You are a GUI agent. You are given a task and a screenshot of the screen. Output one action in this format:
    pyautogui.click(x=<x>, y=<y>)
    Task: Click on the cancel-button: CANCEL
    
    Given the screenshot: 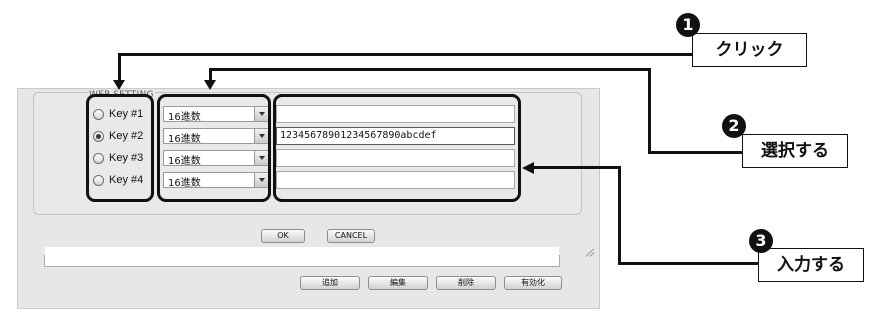 What is the action you would take?
    pyautogui.click(x=351, y=236)
    